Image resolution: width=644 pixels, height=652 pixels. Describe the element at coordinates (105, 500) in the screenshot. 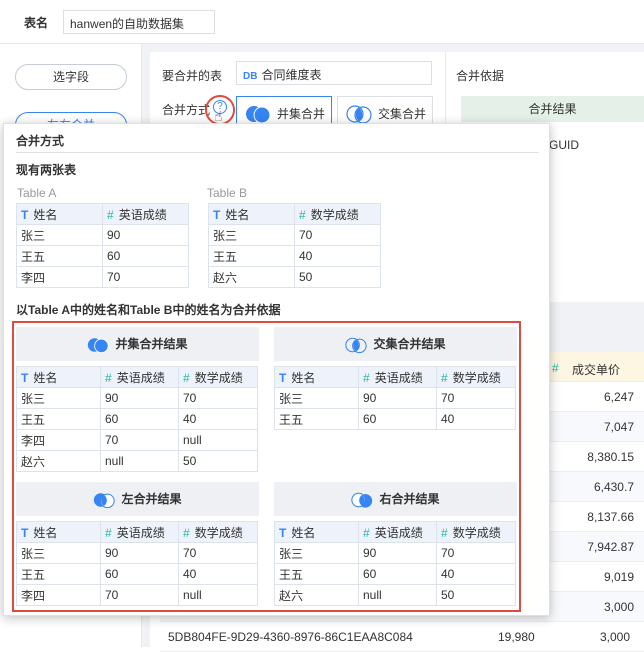

I see `left-venn-icon` at that location.